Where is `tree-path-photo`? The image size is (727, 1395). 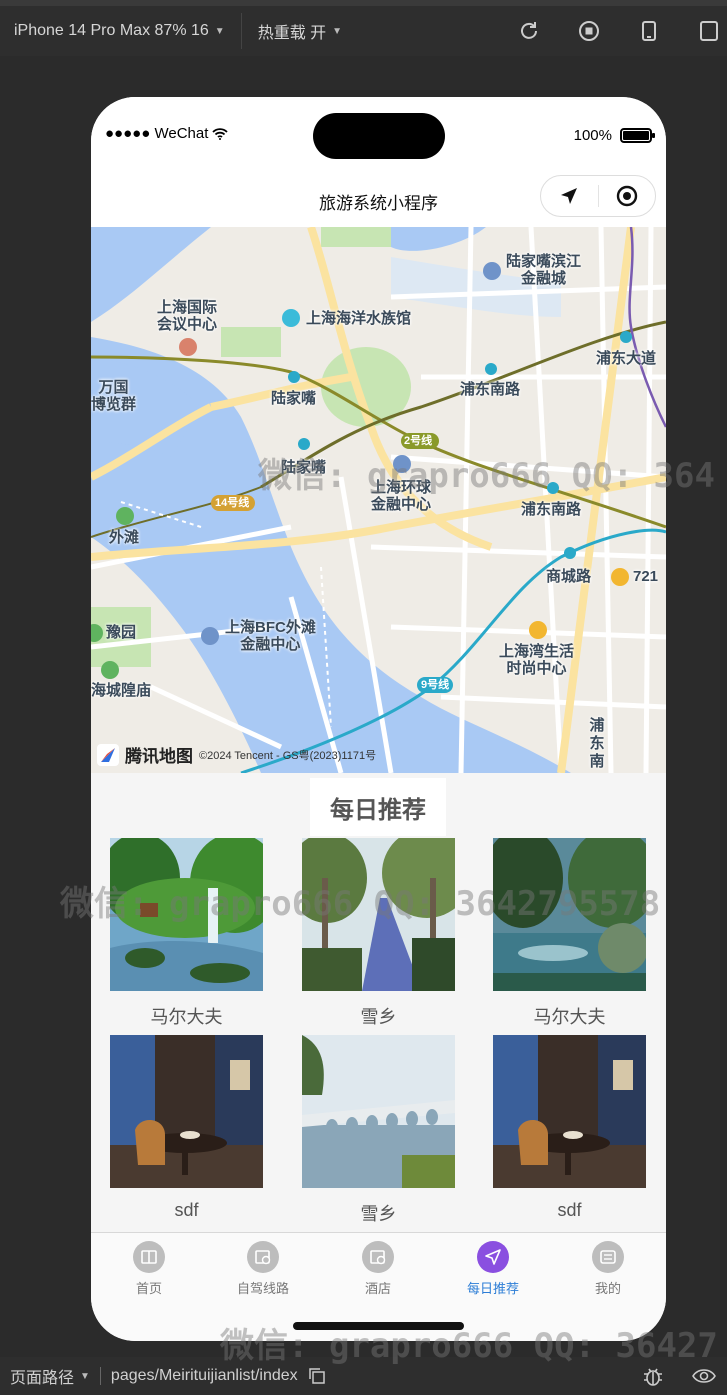
tree-path-photo is located at coordinates (378, 914).